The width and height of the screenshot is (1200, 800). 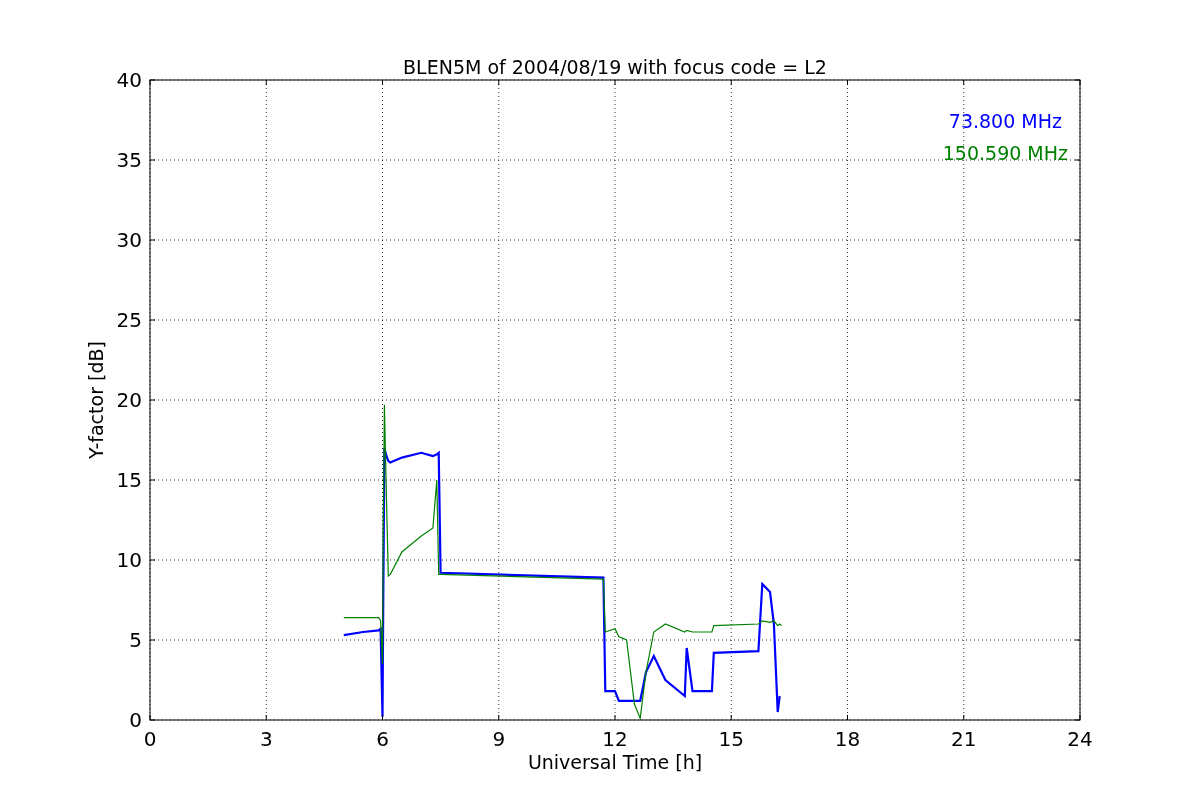 What do you see at coordinates (615, 762) in the screenshot?
I see `x-axis-label: Universal Time [h]` at bounding box center [615, 762].